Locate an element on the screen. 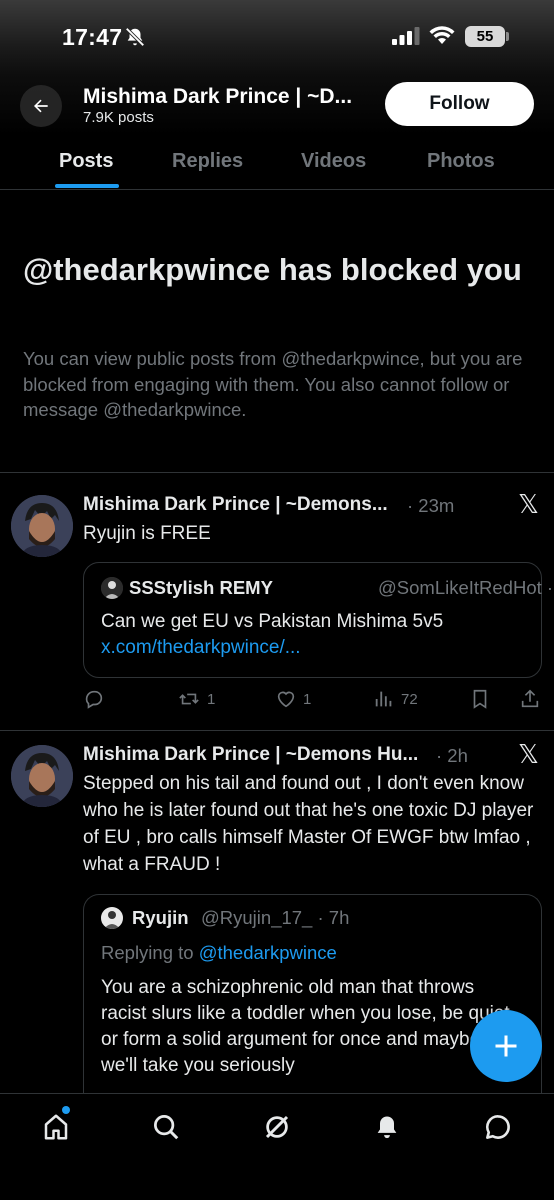  tab-posts: Posts is located at coordinates (86, 161).